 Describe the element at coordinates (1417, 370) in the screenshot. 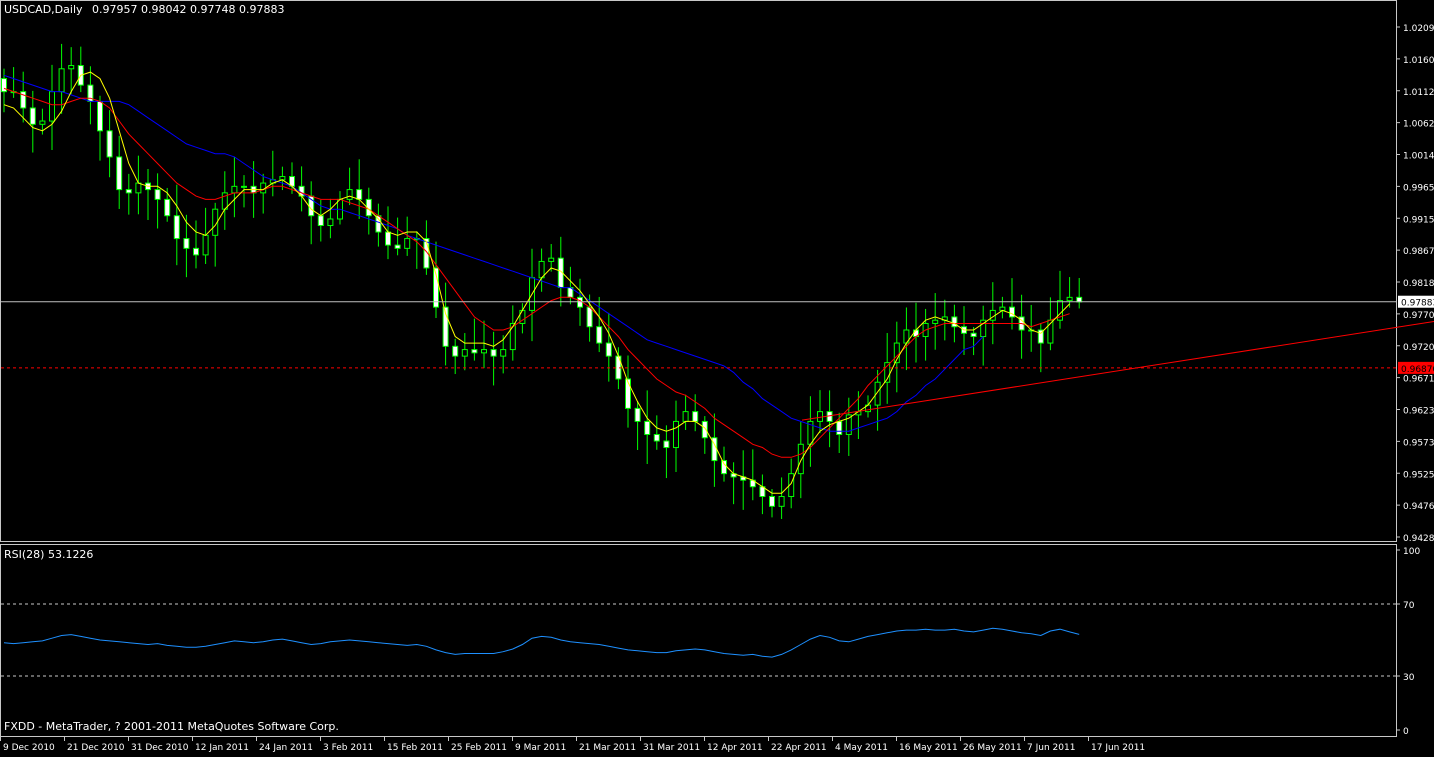

I see `level-price-label: 0.96870` at that location.